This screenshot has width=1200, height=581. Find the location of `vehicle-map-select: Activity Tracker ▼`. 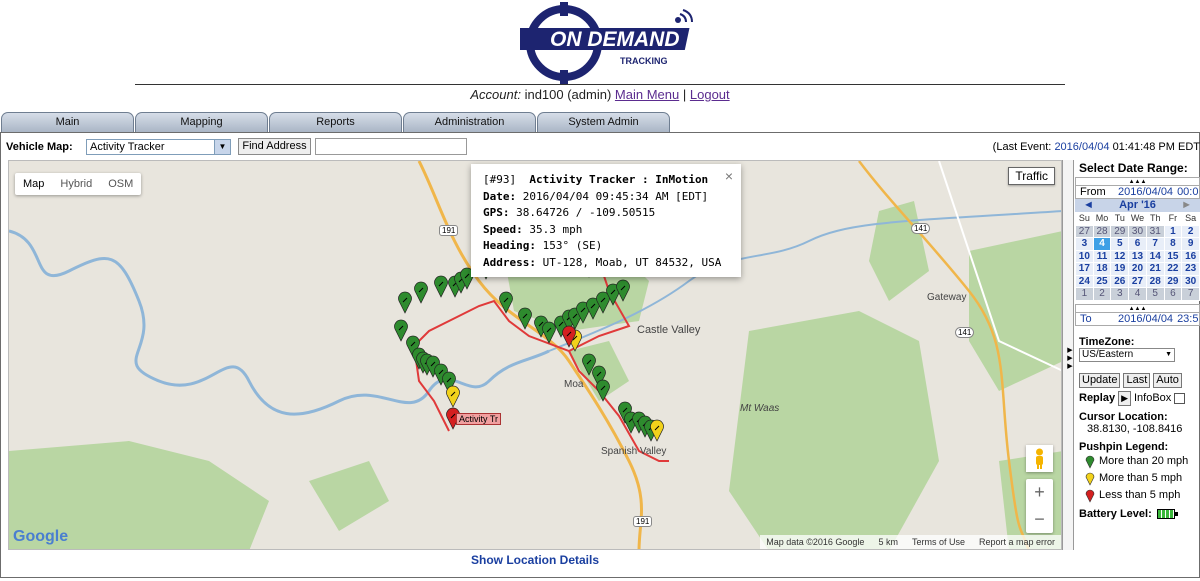

vehicle-map-select: Activity Tracker ▼ is located at coordinates (158, 147).